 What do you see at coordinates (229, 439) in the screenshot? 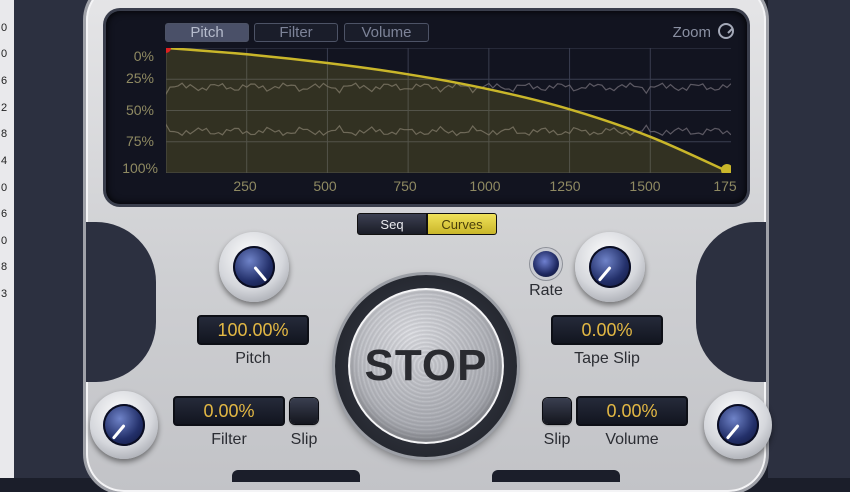
I see `filter-label: Filter` at bounding box center [229, 439].